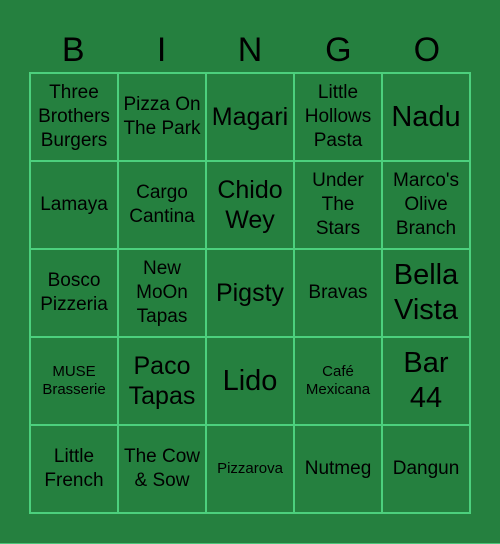 This screenshot has height=544, width=500. I want to click on bingo-cell: New MoOn Tapas, so click(162, 293).